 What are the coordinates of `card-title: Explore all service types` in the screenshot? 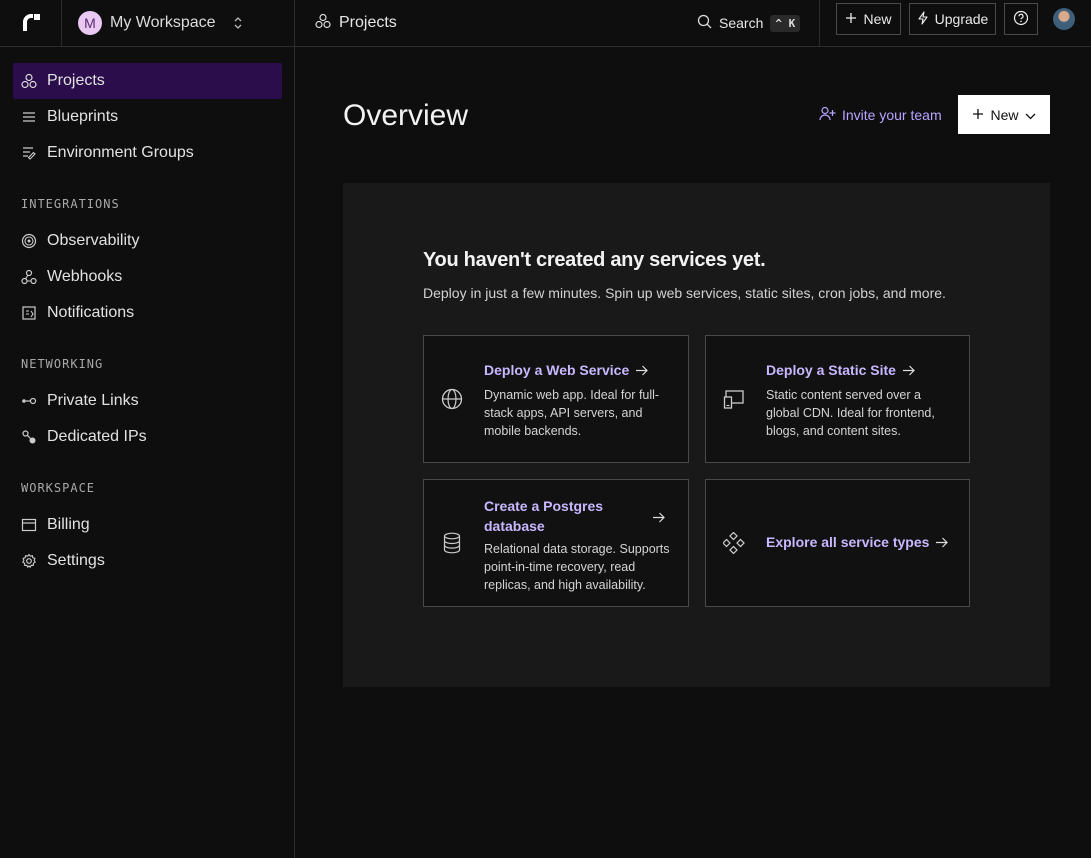 It's located at (857, 542).